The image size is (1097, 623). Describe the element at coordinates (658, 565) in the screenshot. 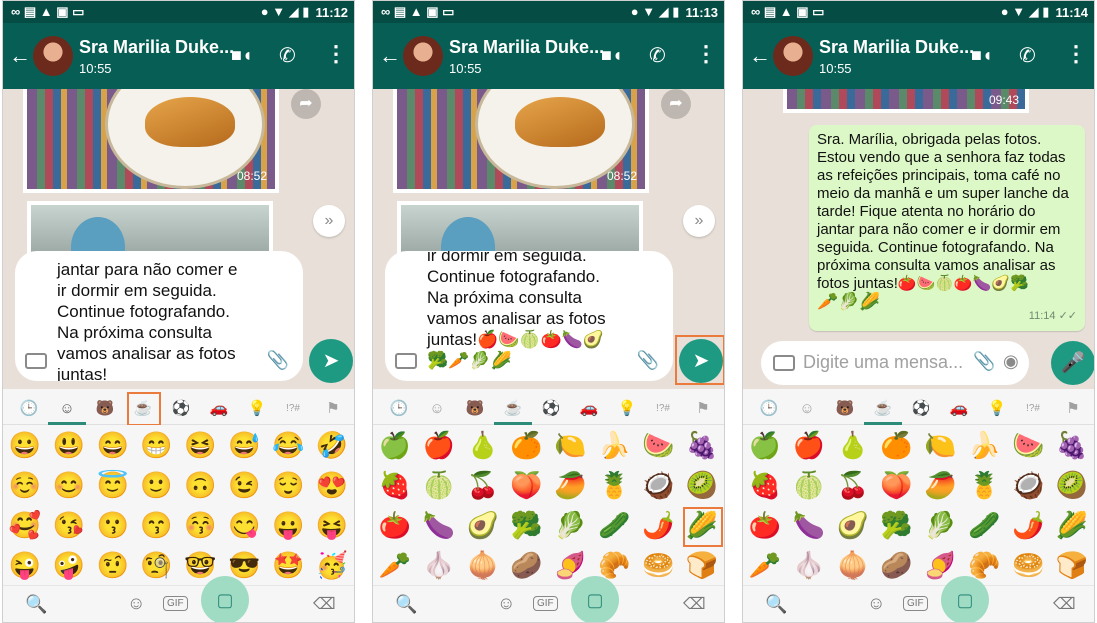

I see `emoji-key: 🥯` at that location.